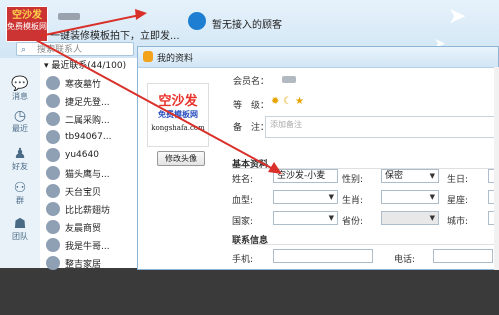 This screenshot has width=499, height=315. Describe the element at coordinates (249, 292) in the screenshot. I see `bottom-shadow-bar` at that location.